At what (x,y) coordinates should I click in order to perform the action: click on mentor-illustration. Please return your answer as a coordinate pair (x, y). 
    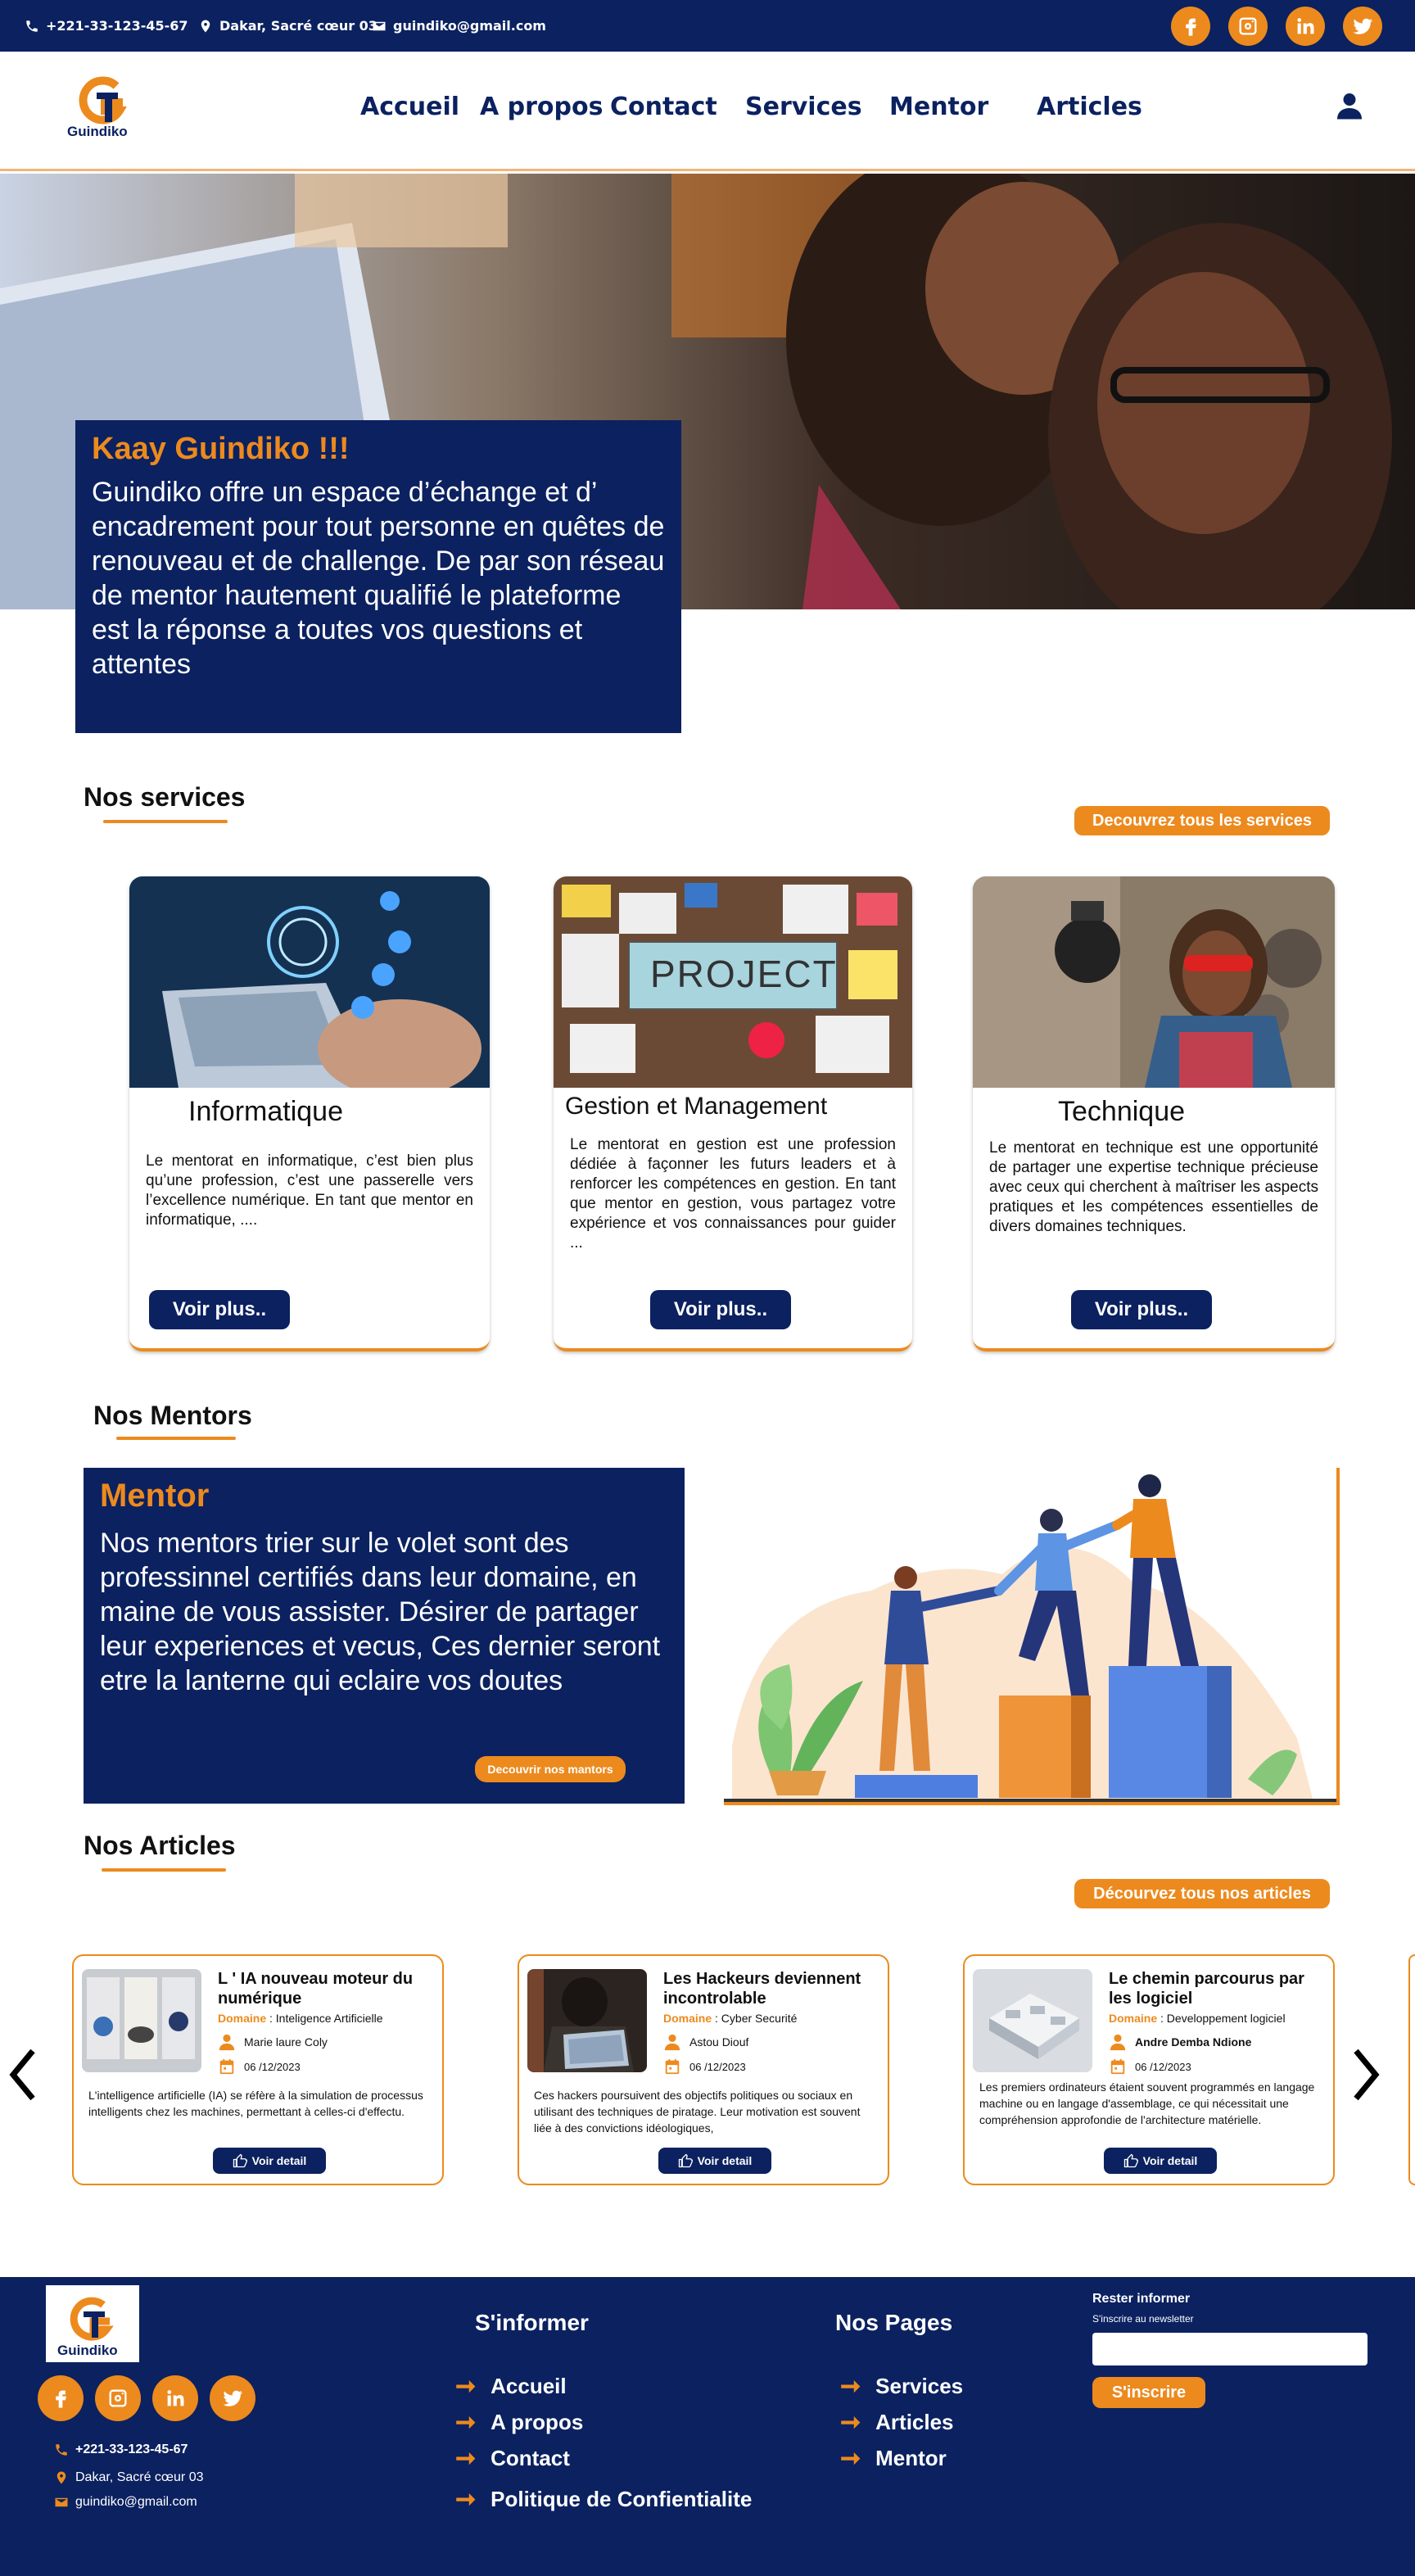
    Looking at the image, I should click on (1032, 1636).